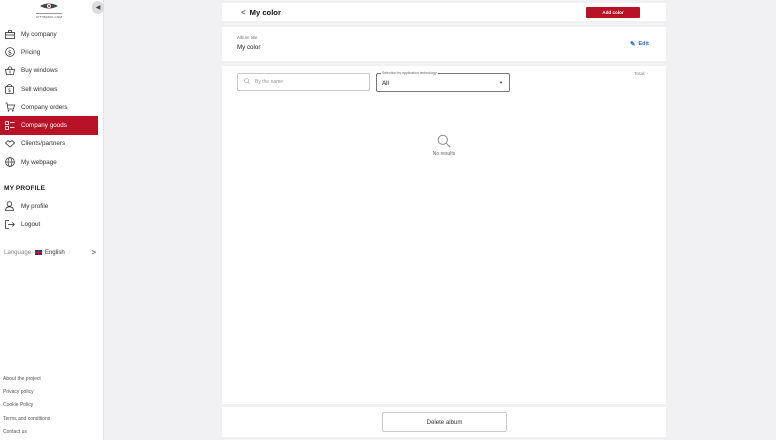 The width and height of the screenshot is (776, 440). Describe the element at coordinates (385, 83) in the screenshot. I see `technology-select-value: All` at that location.